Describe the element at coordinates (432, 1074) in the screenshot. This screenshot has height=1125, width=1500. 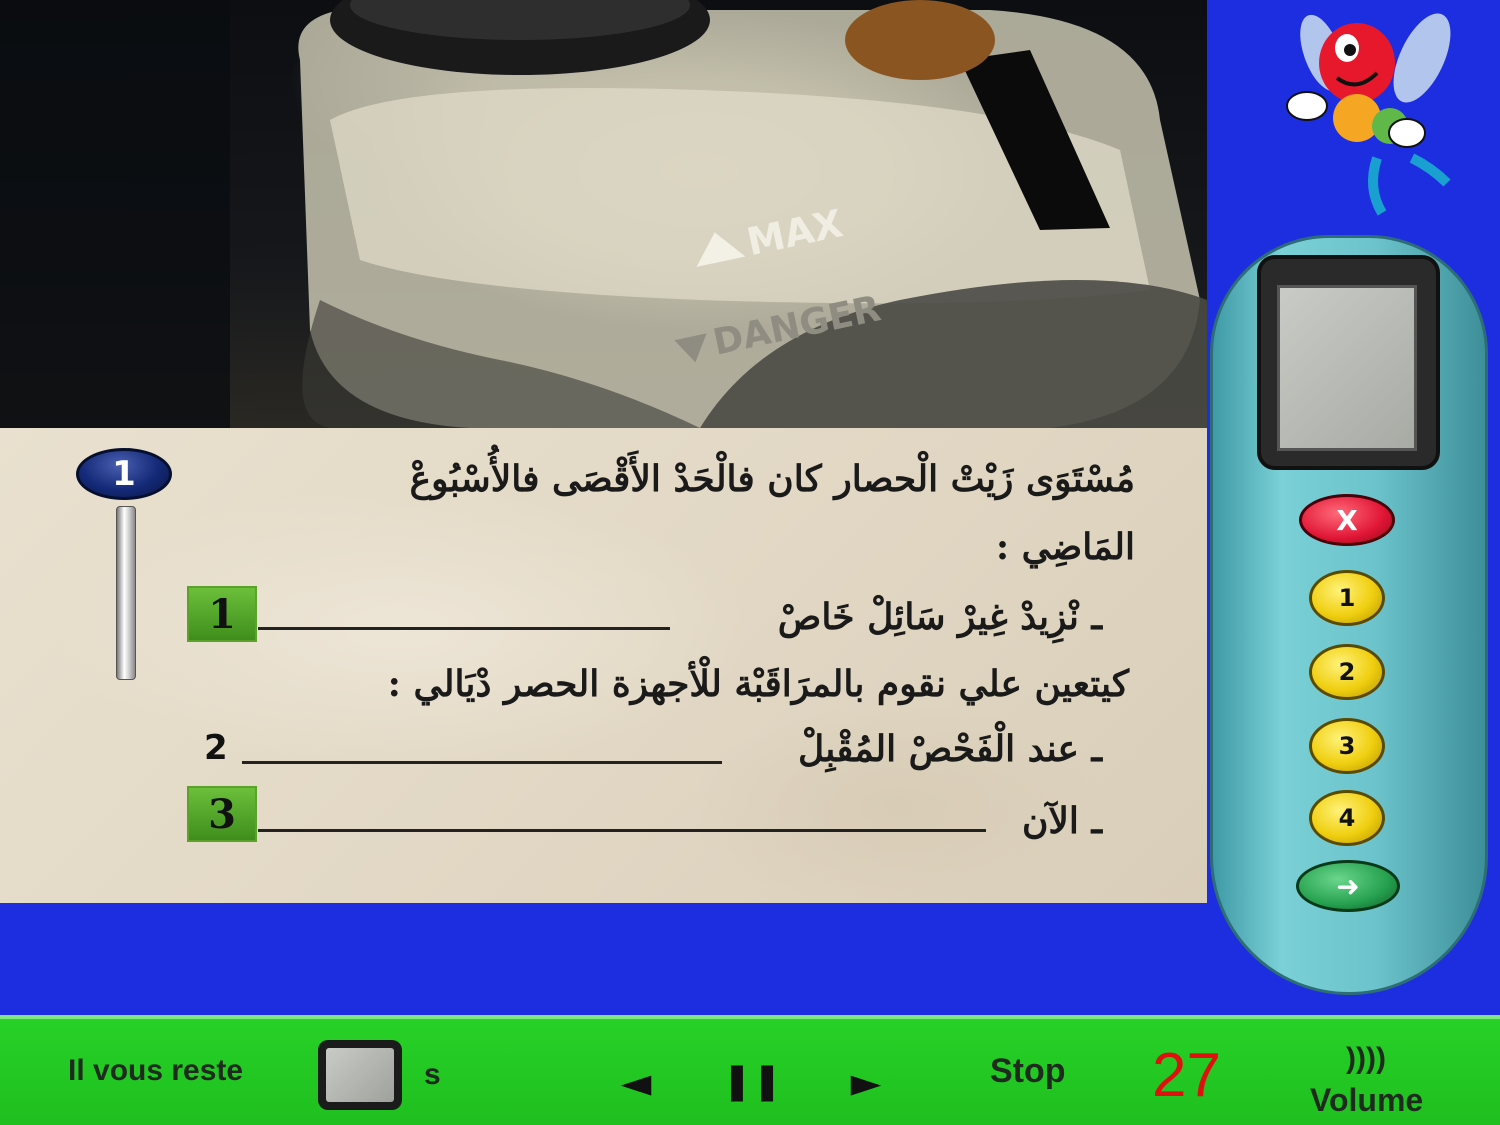
I see `seconds-unit: s` at that location.